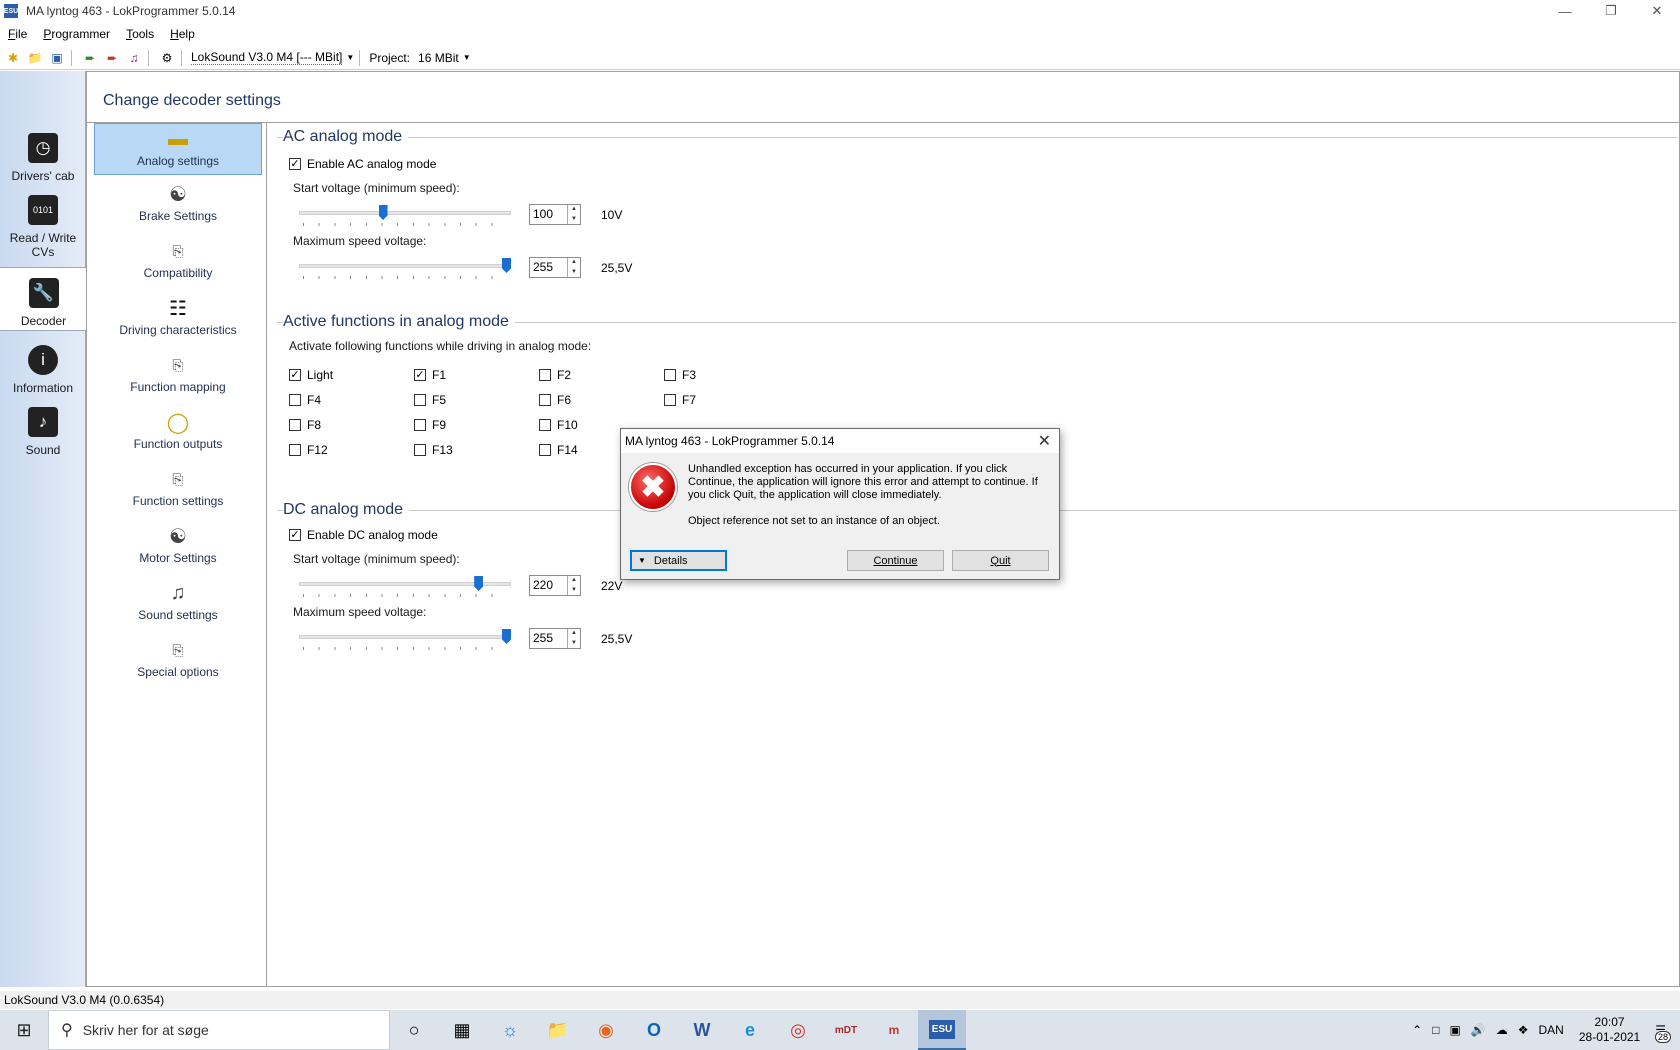 The image size is (1680, 1050). What do you see at coordinates (405, 588) in the screenshot?
I see `dc-start-voltage-slider` at bounding box center [405, 588].